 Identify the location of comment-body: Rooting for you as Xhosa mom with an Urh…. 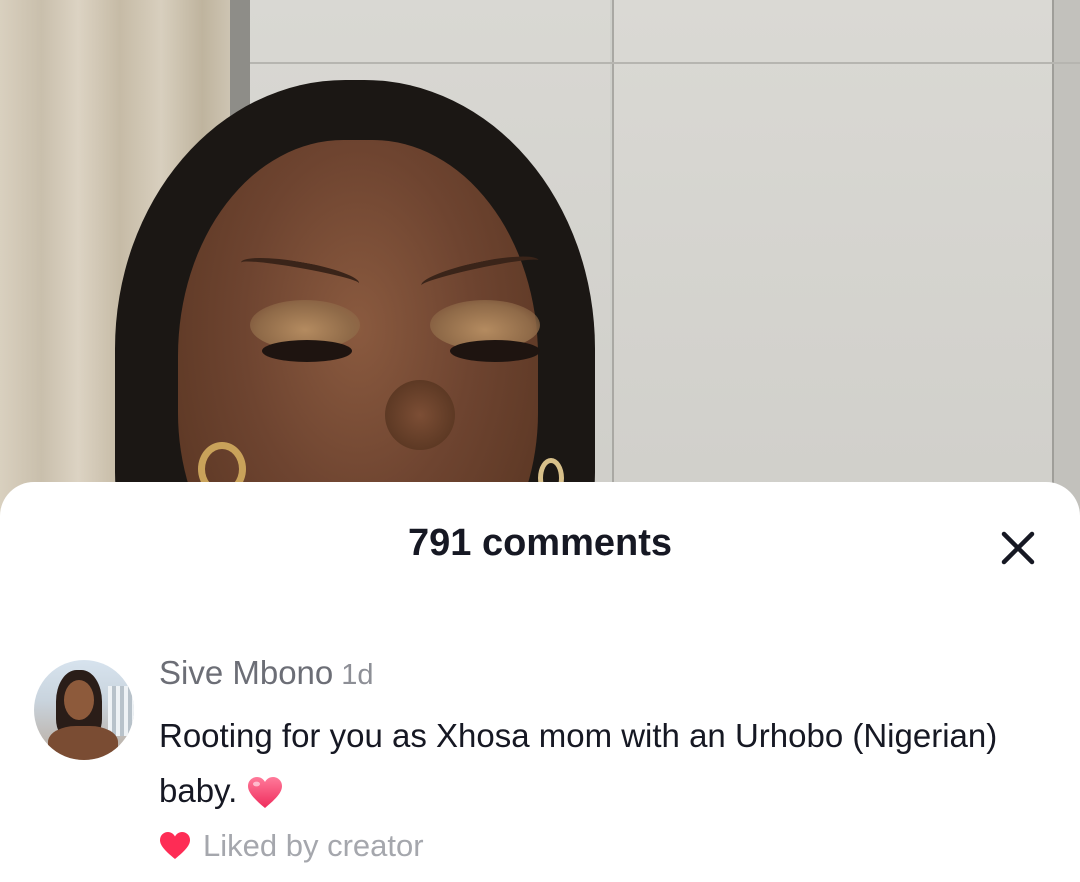
(609, 763).